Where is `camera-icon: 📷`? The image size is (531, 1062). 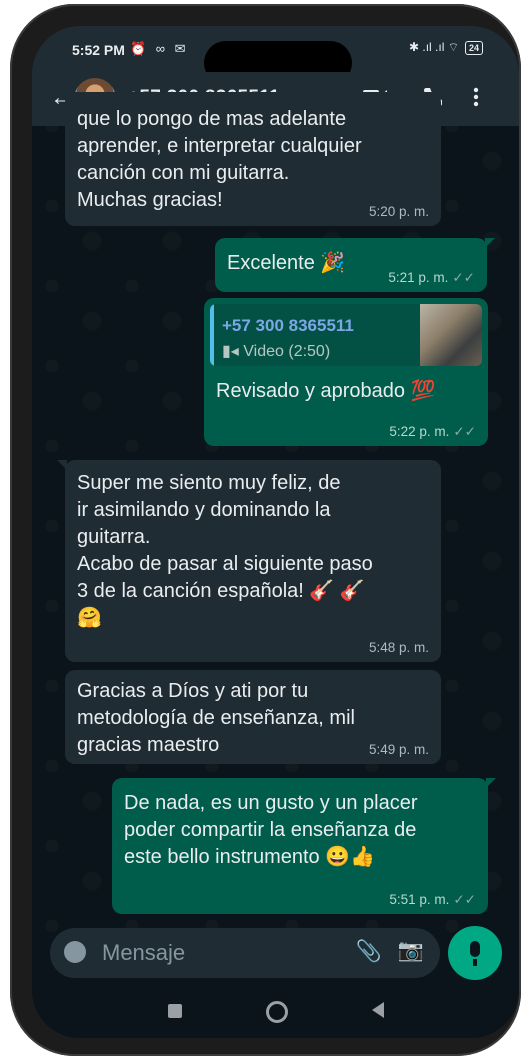
camera-icon: 📷 is located at coordinates (411, 951).